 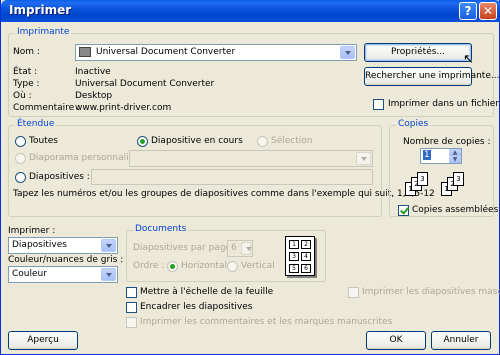 I want to click on printer-name-select: Universal Document Converter, so click(x=216, y=52).